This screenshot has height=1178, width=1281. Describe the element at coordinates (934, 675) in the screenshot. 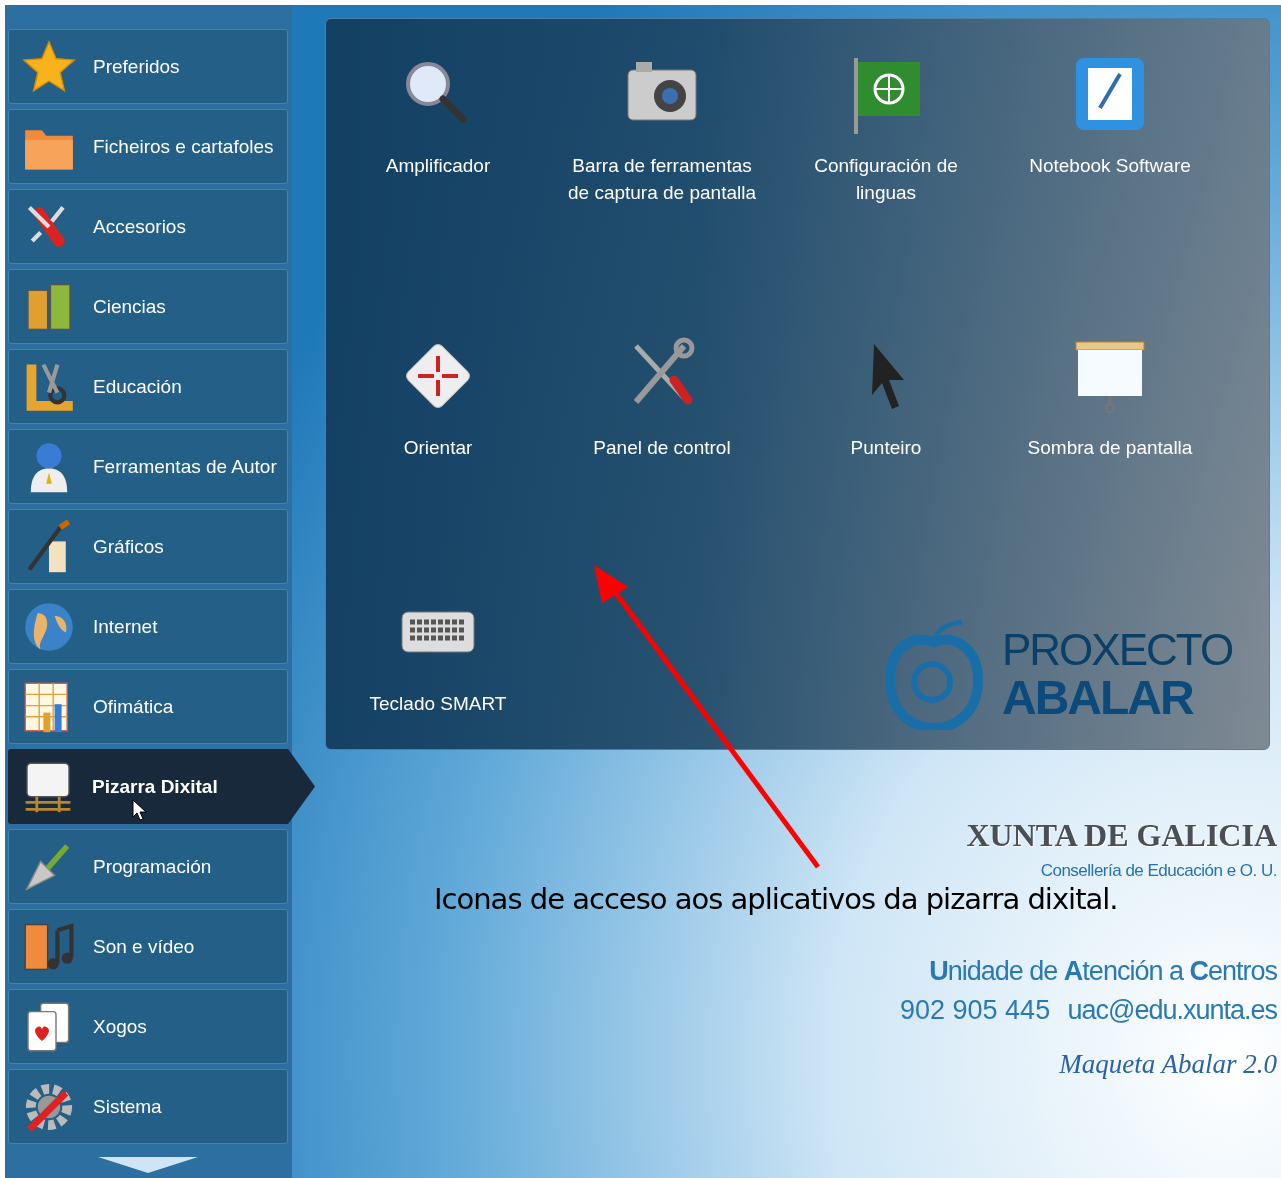

I see `apple-logo-icon` at that location.